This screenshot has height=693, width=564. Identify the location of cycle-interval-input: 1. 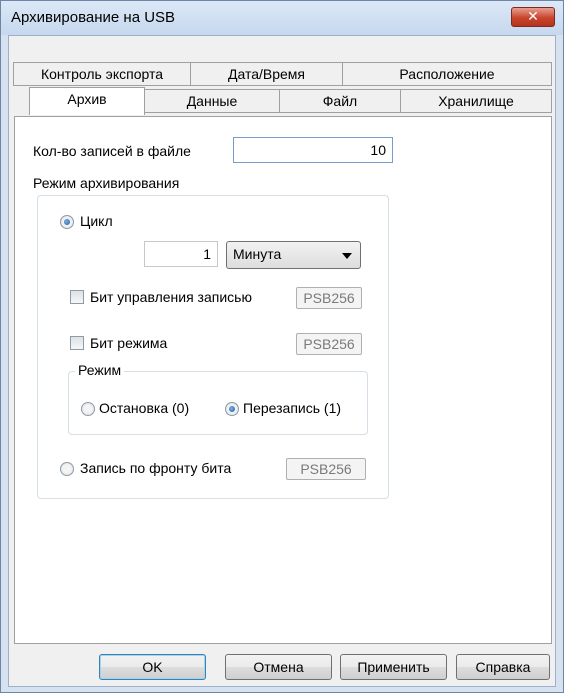
(181, 254).